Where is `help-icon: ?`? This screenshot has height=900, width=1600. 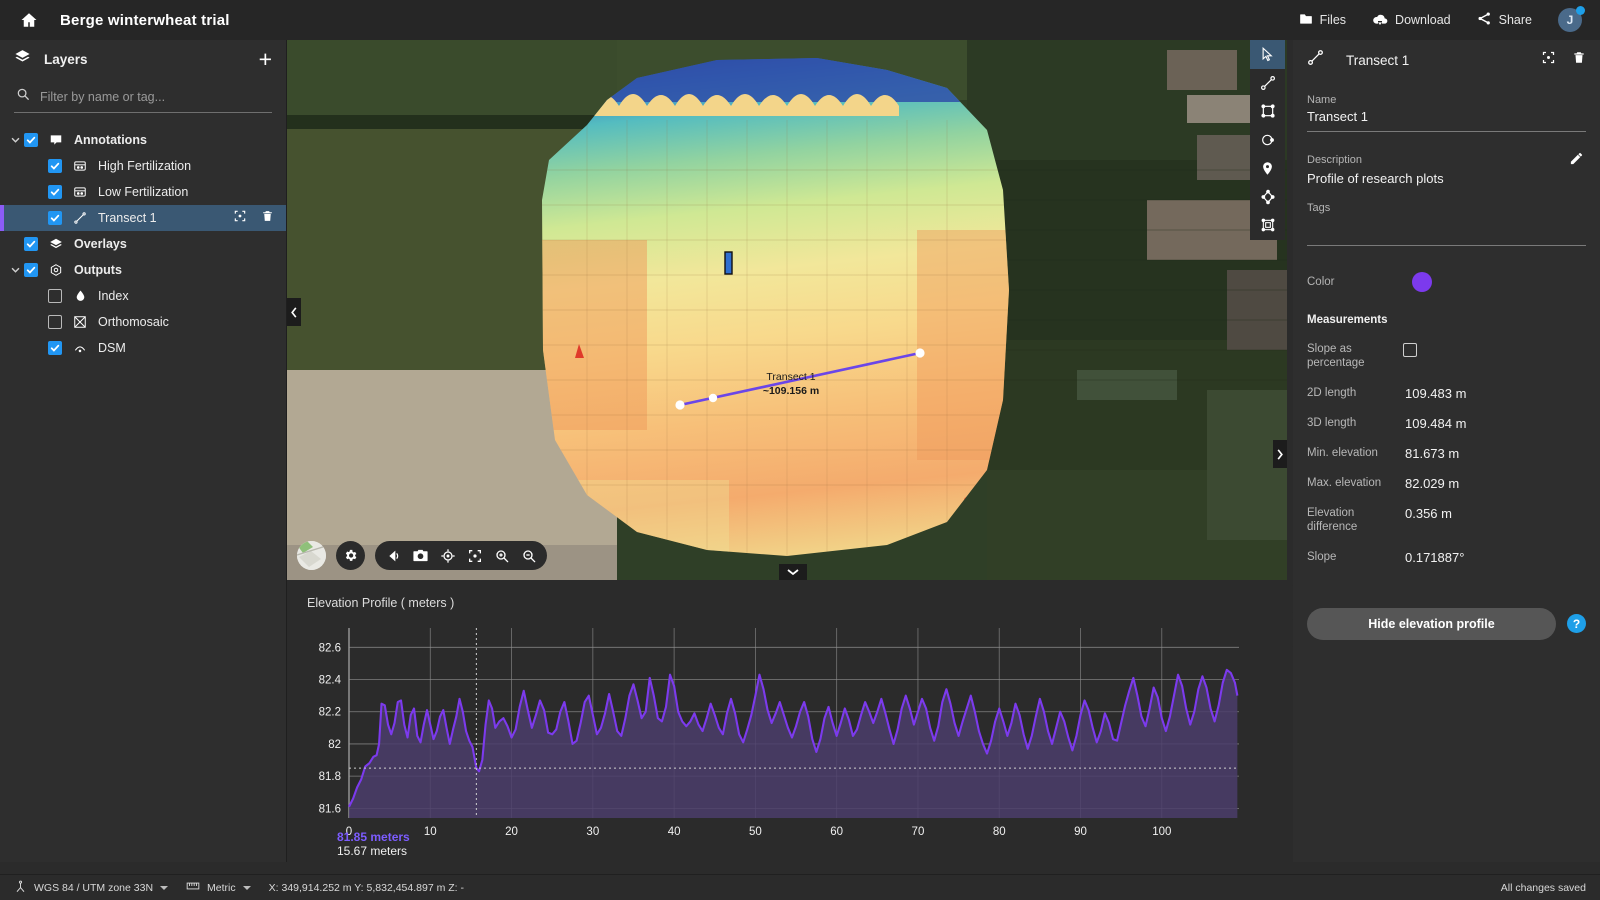
help-icon: ? is located at coordinates (1576, 623).